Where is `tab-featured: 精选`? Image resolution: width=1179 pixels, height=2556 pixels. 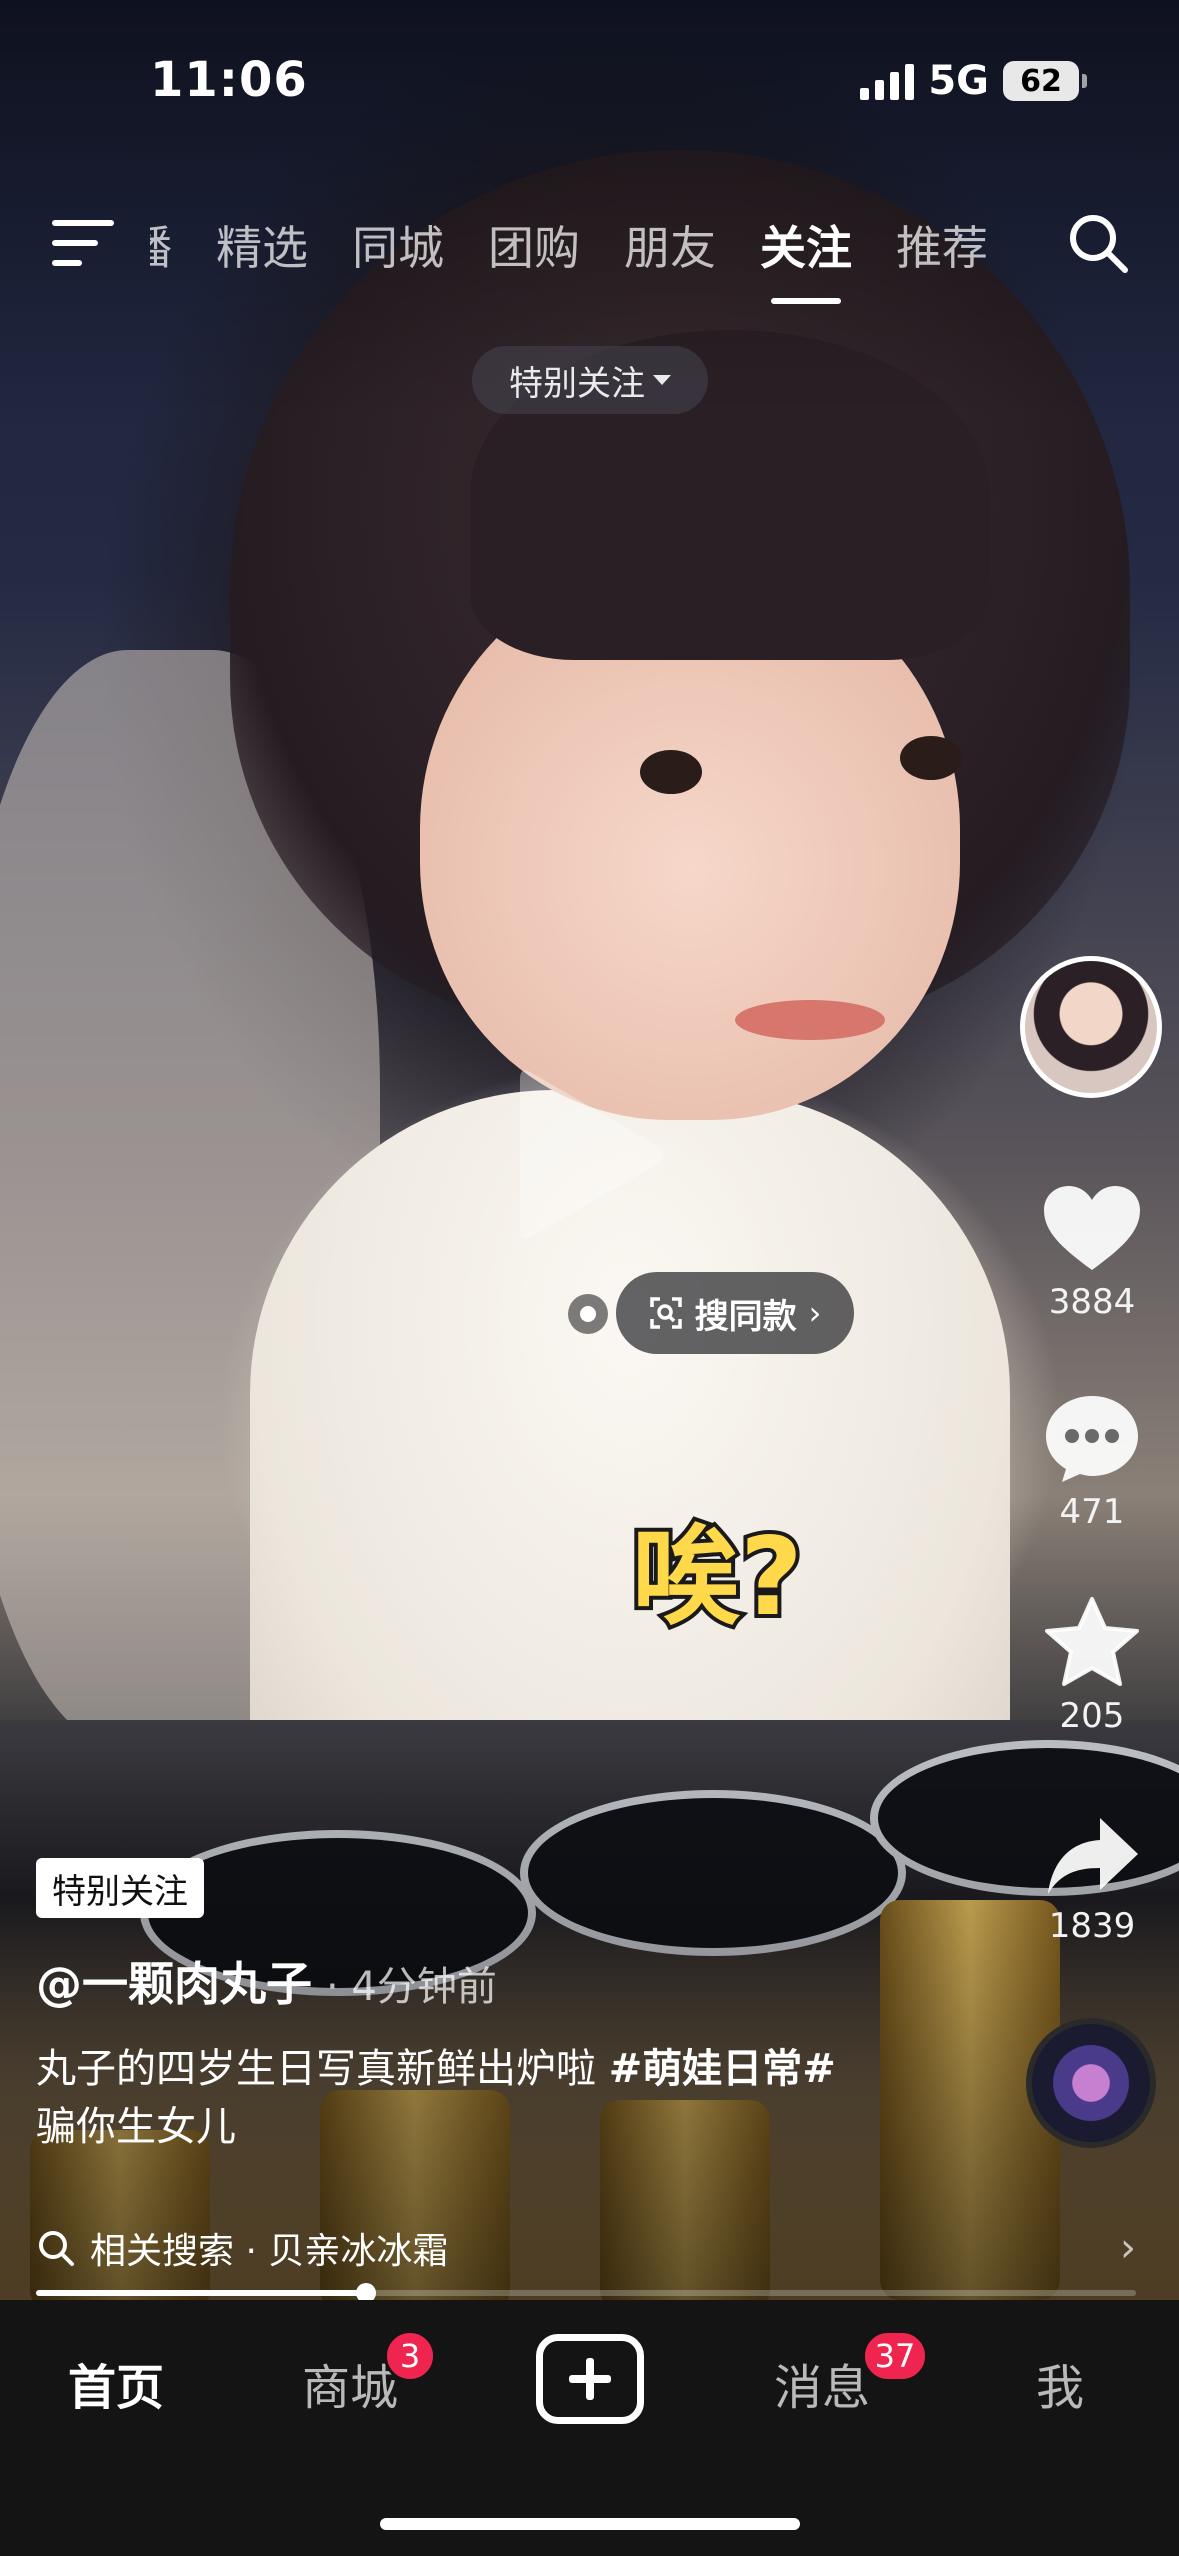 tab-featured: 精选 is located at coordinates (262, 245).